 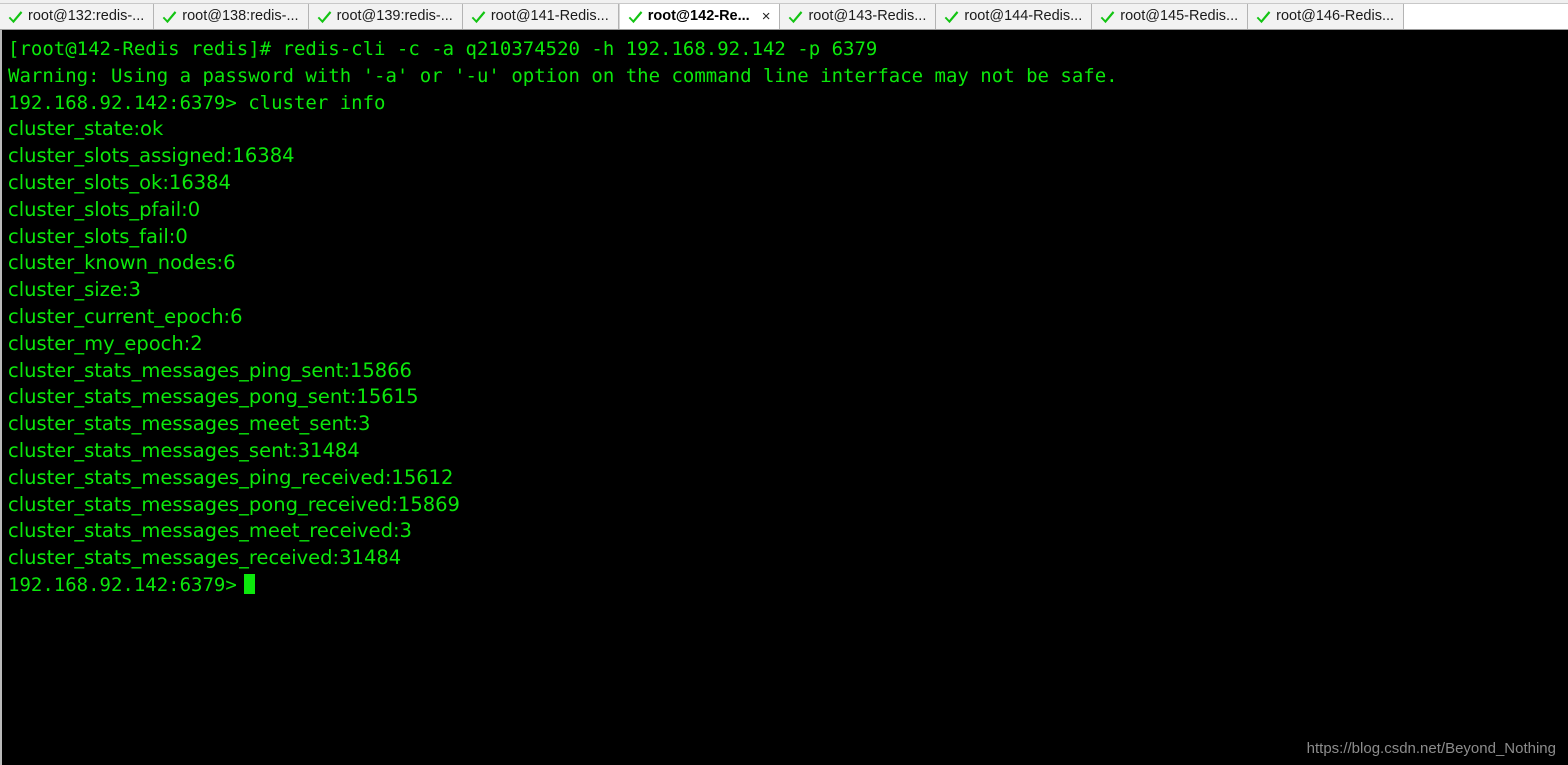 What do you see at coordinates (122, 263) in the screenshot?
I see `terminal-line: cluster_known_nodes:6` at bounding box center [122, 263].